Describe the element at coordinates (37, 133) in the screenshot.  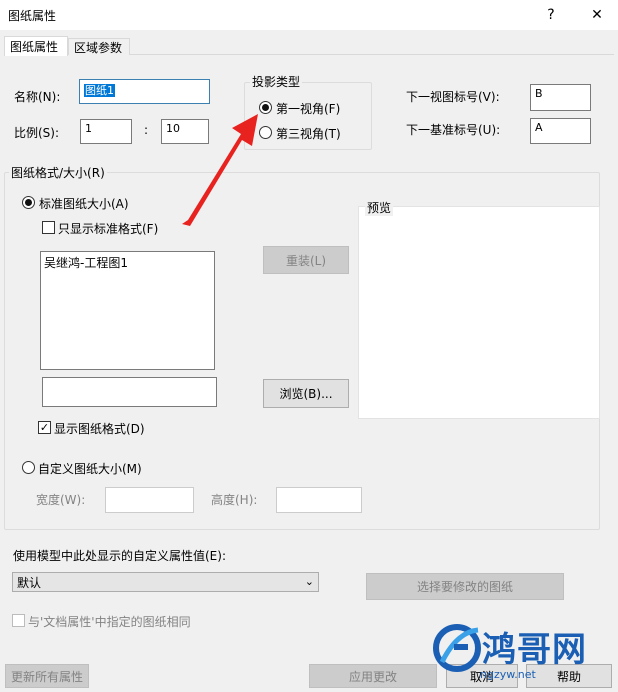
I see `scale-label: 比例(S):` at that location.